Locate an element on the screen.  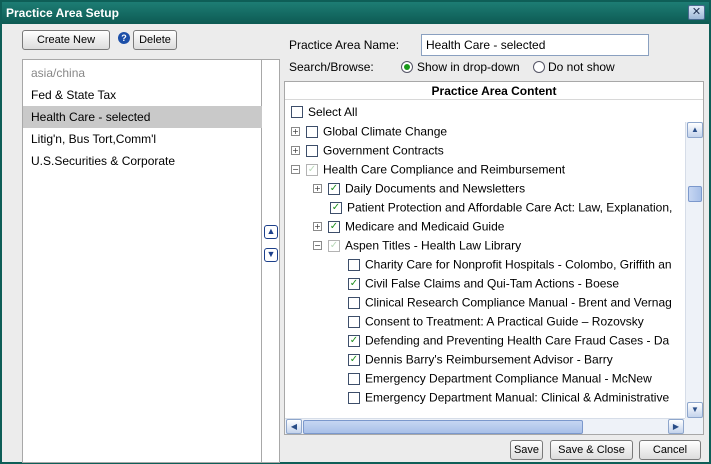
radio-hide-label: Do not show is located at coordinates (581, 67).